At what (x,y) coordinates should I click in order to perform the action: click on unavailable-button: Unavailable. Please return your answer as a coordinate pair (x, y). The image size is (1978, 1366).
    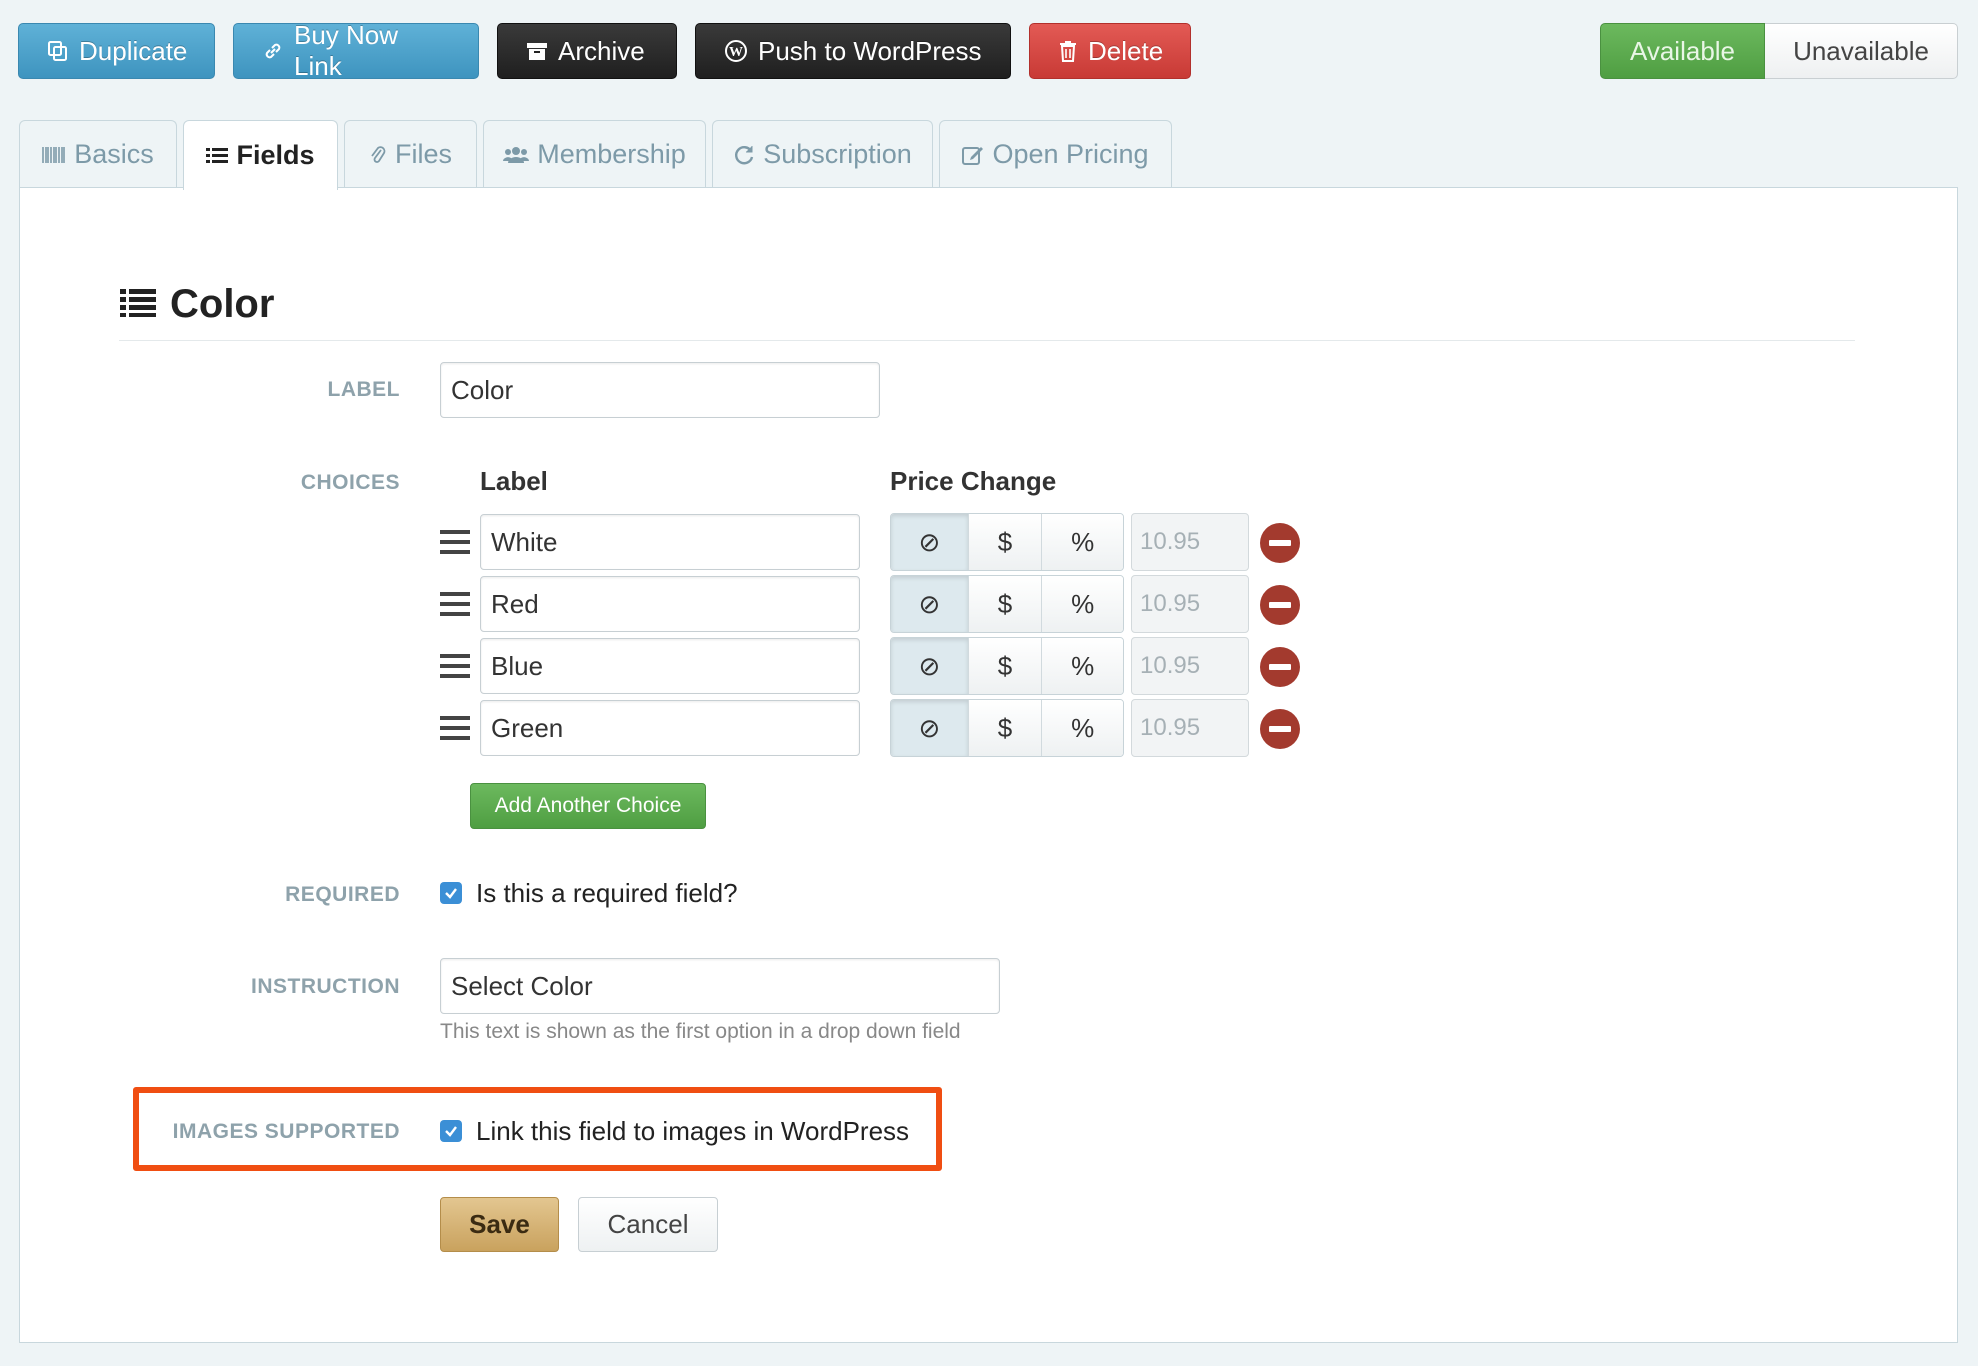
    Looking at the image, I should click on (1861, 51).